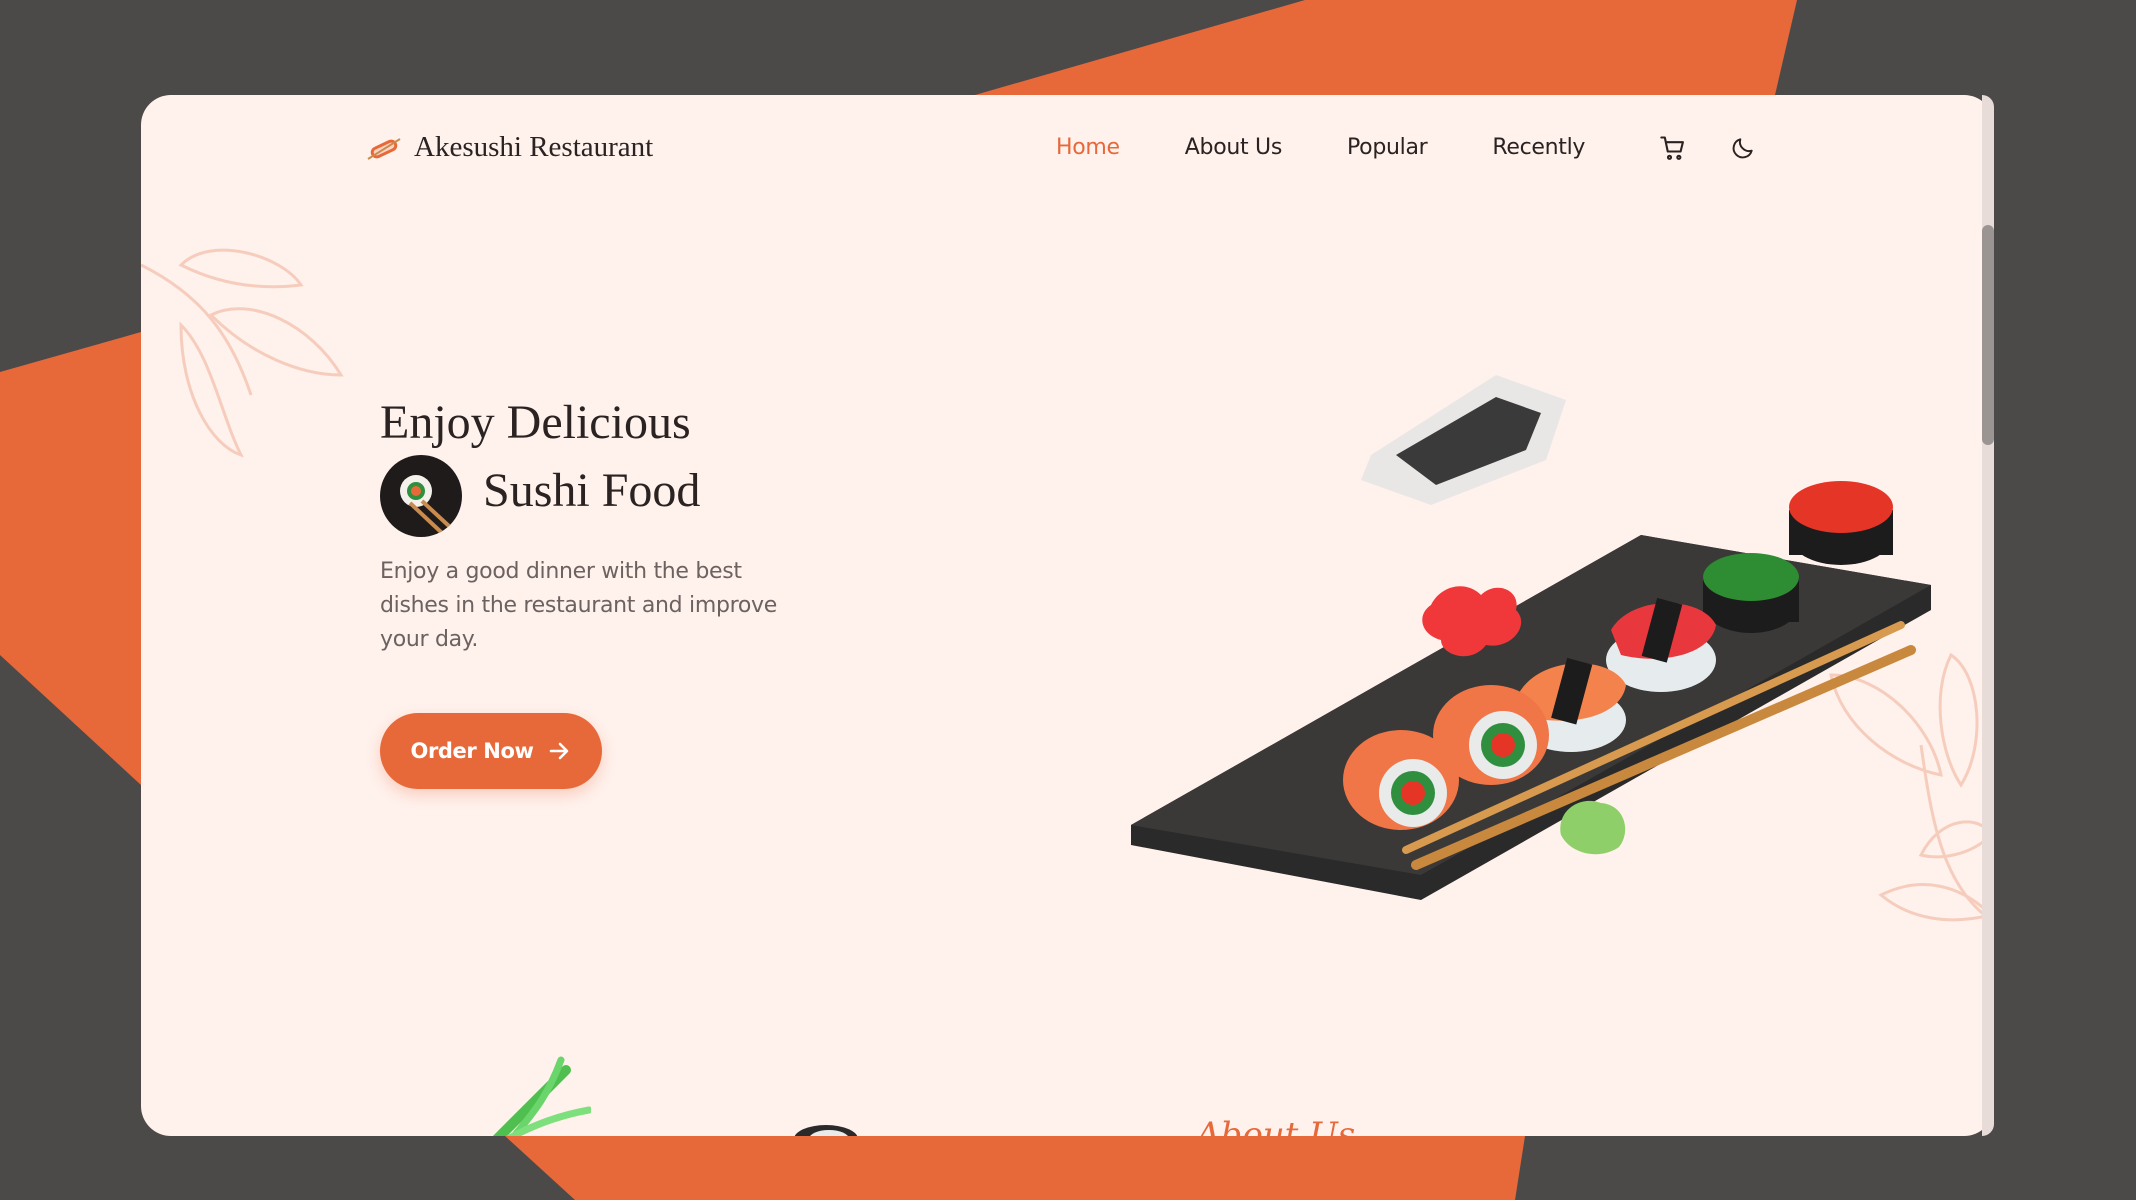  I want to click on order-now-label: Order Now, so click(472, 751).